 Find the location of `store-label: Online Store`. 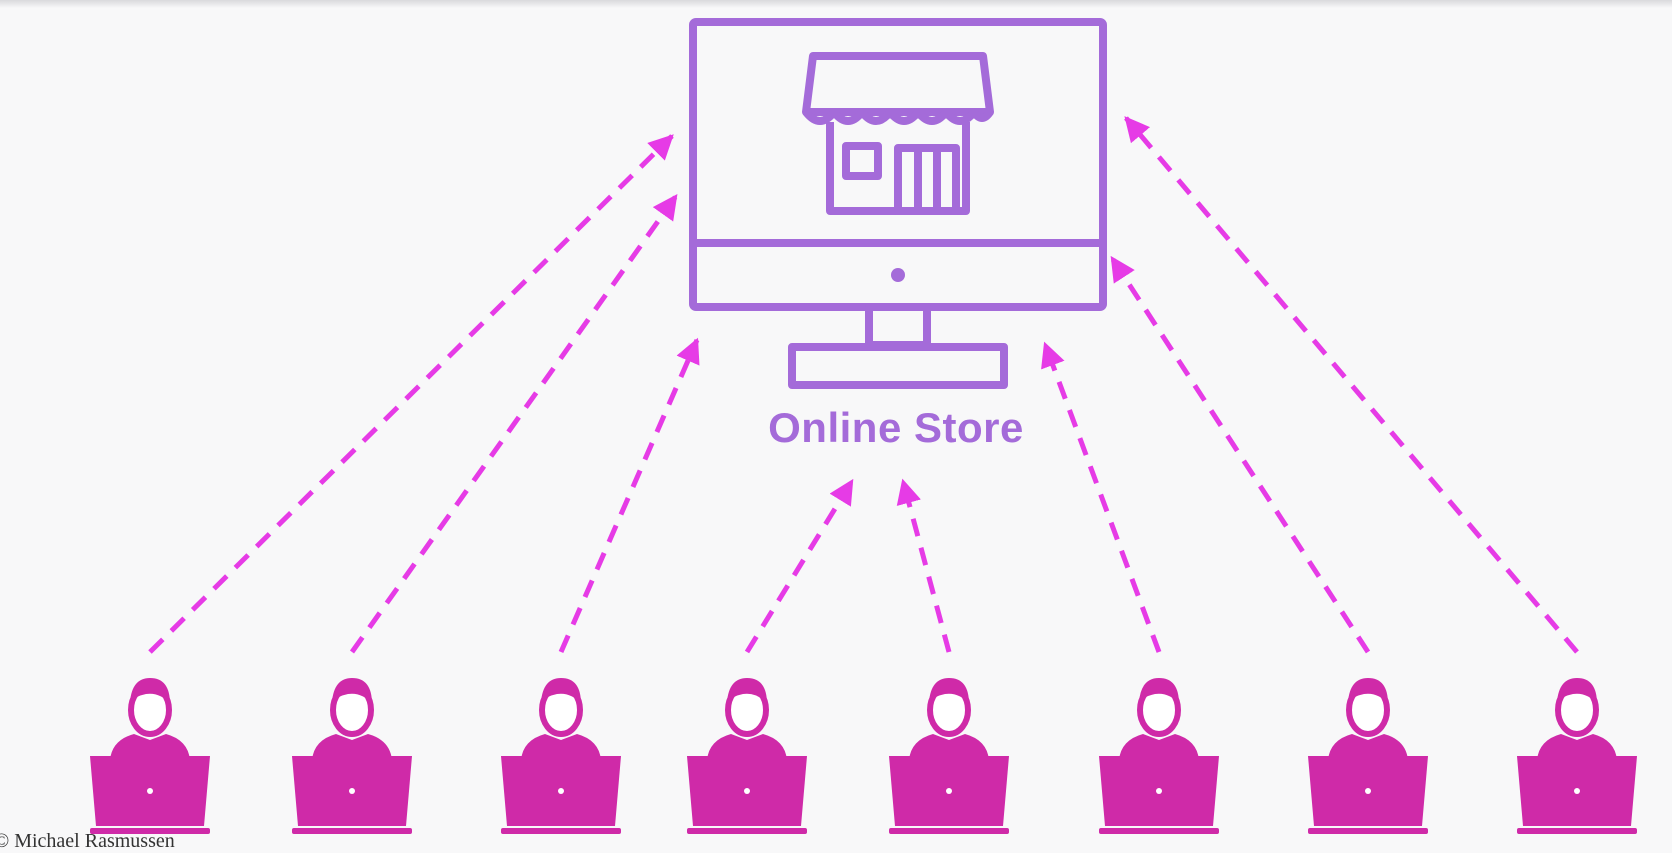

store-label: Online Store is located at coordinates (896, 427).